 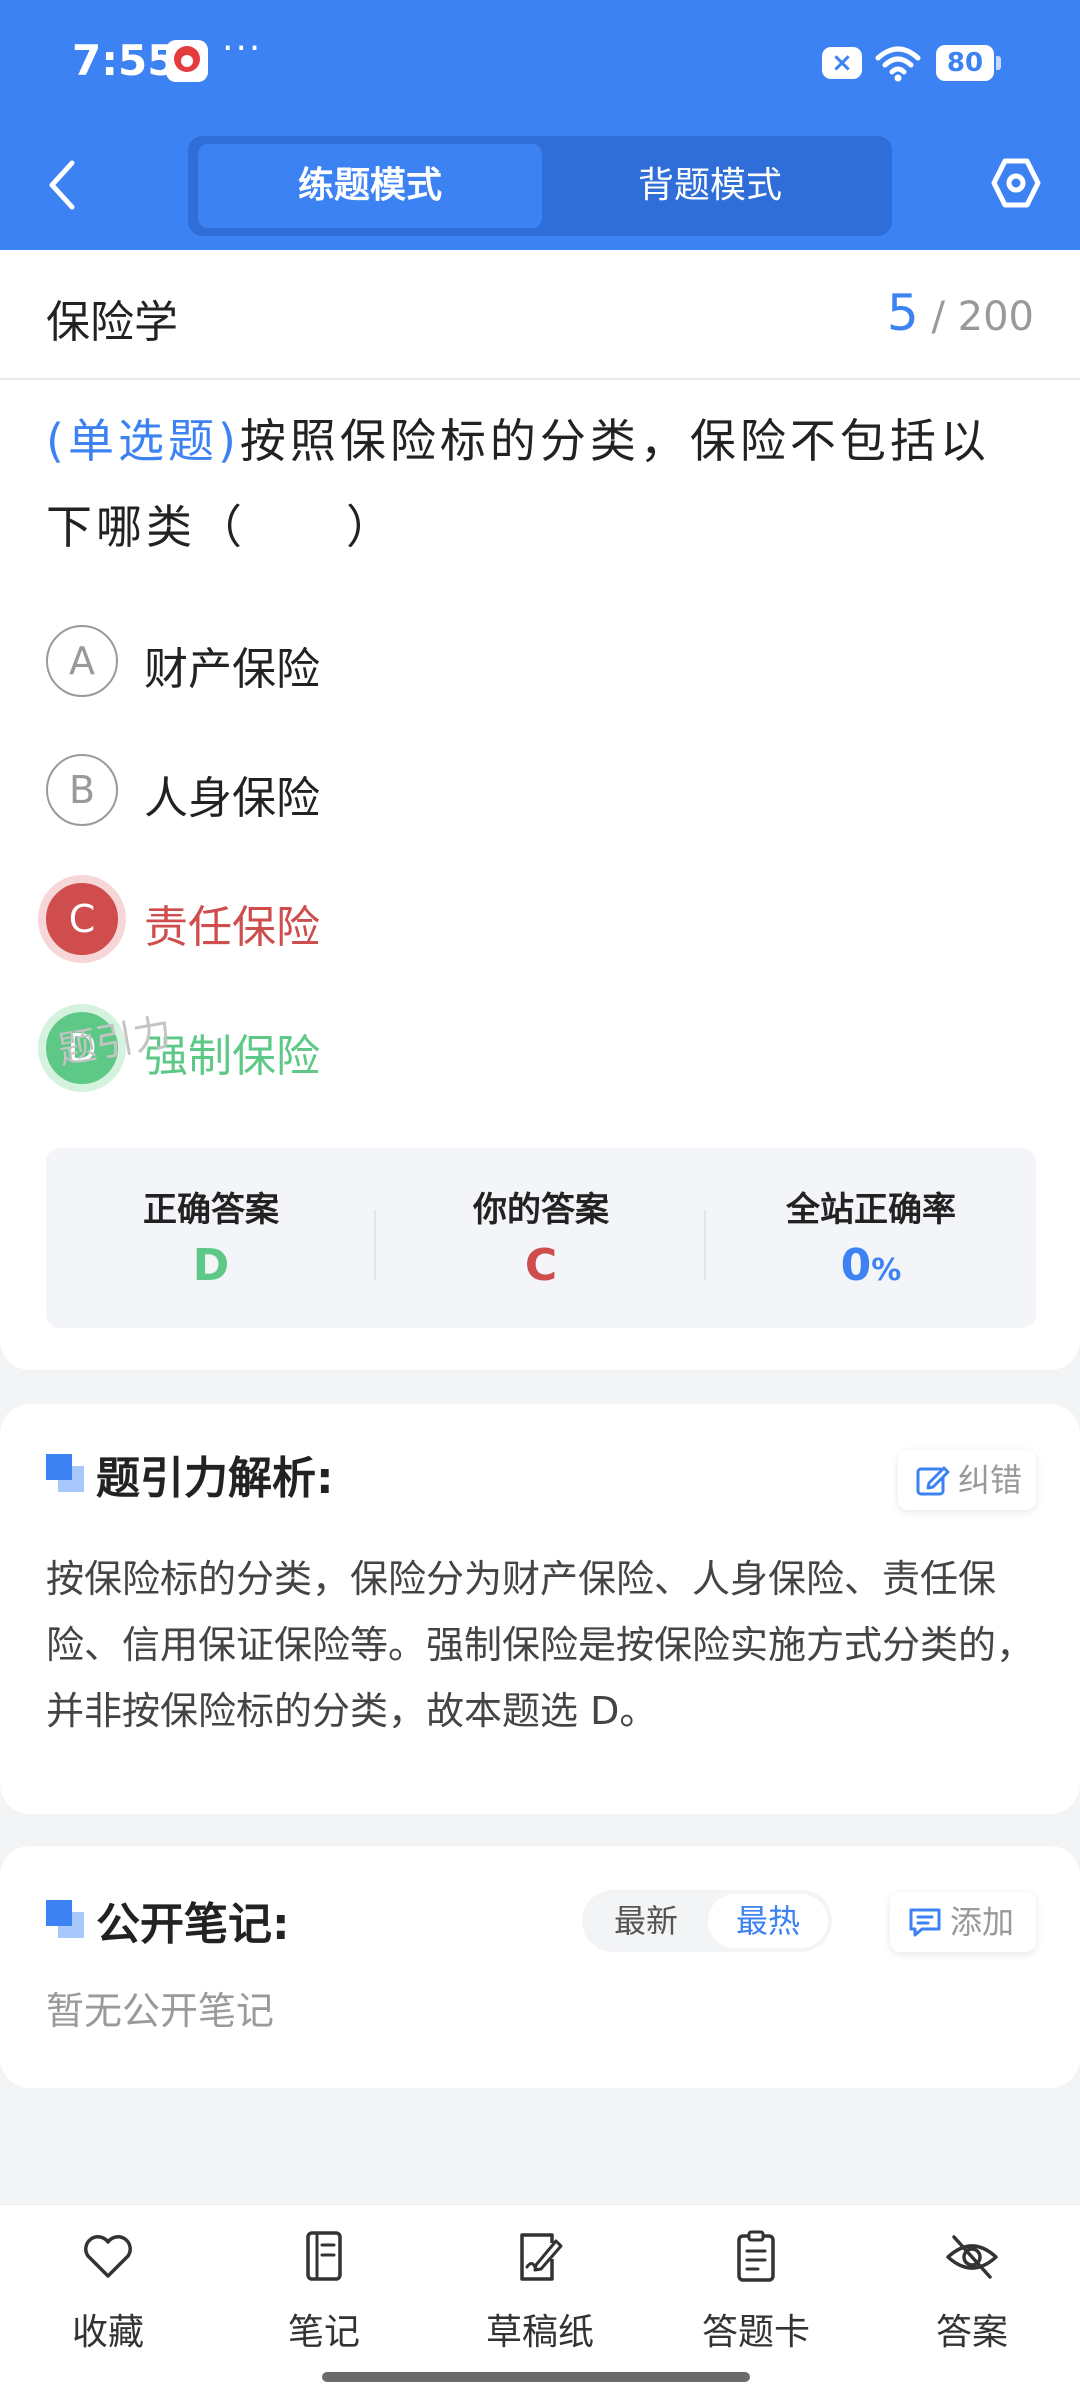 What do you see at coordinates (982, 1922) in the screenshot?
I see `add-note-label: 添加` at bounding box center [982, 1922].